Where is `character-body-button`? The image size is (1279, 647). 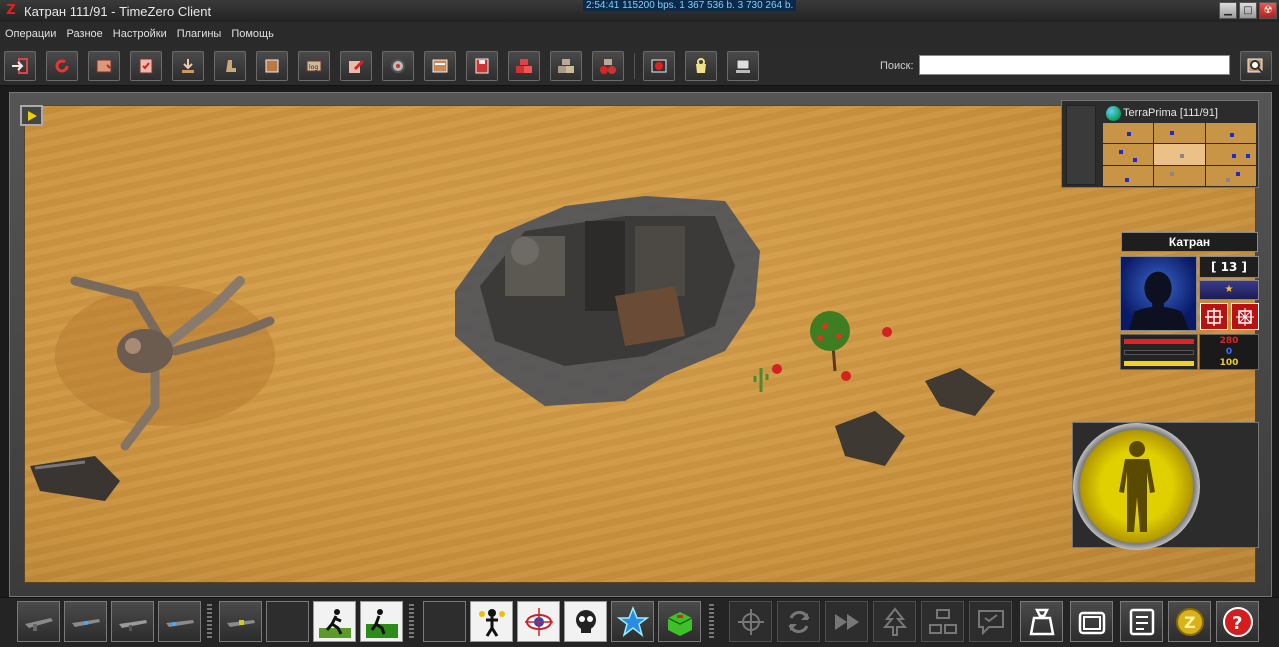
character-body-button is located at coordinates (1136, 486).